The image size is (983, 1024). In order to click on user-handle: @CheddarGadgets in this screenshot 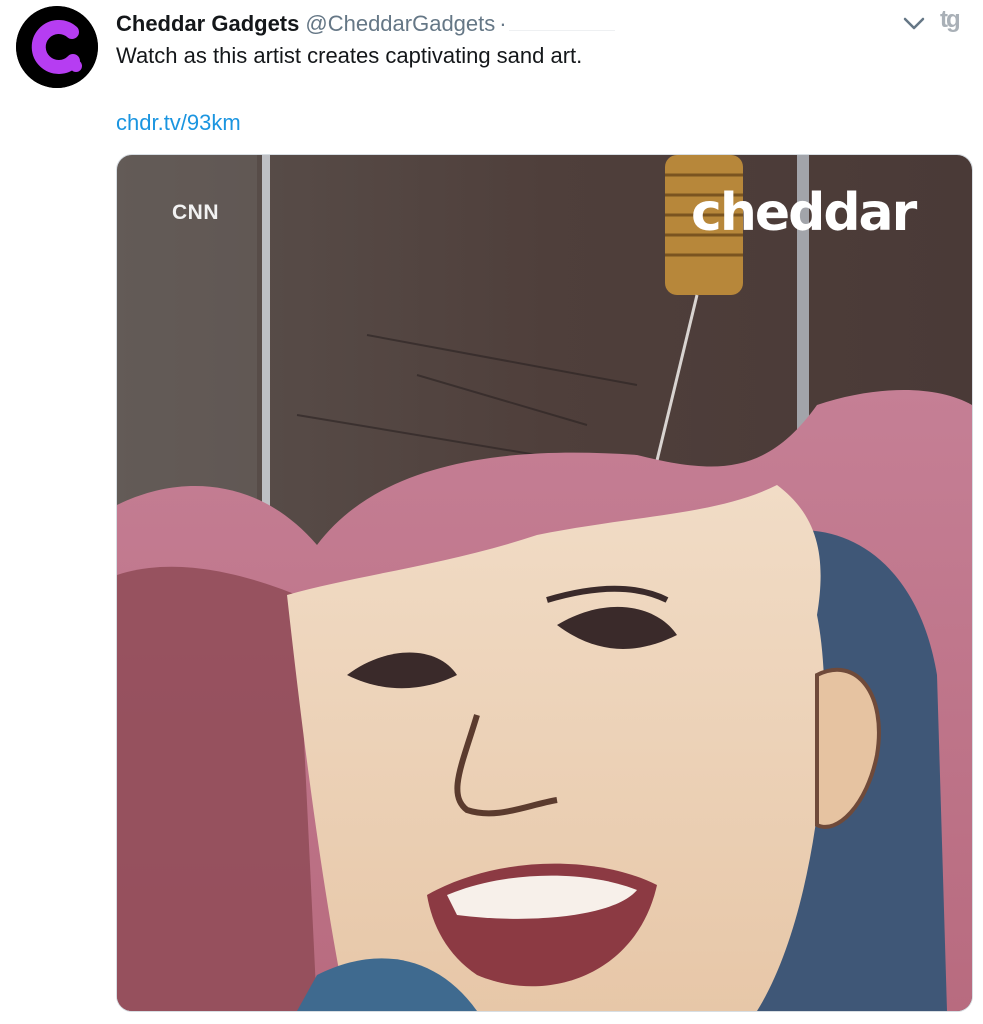, I will do `click(400, 24)`.